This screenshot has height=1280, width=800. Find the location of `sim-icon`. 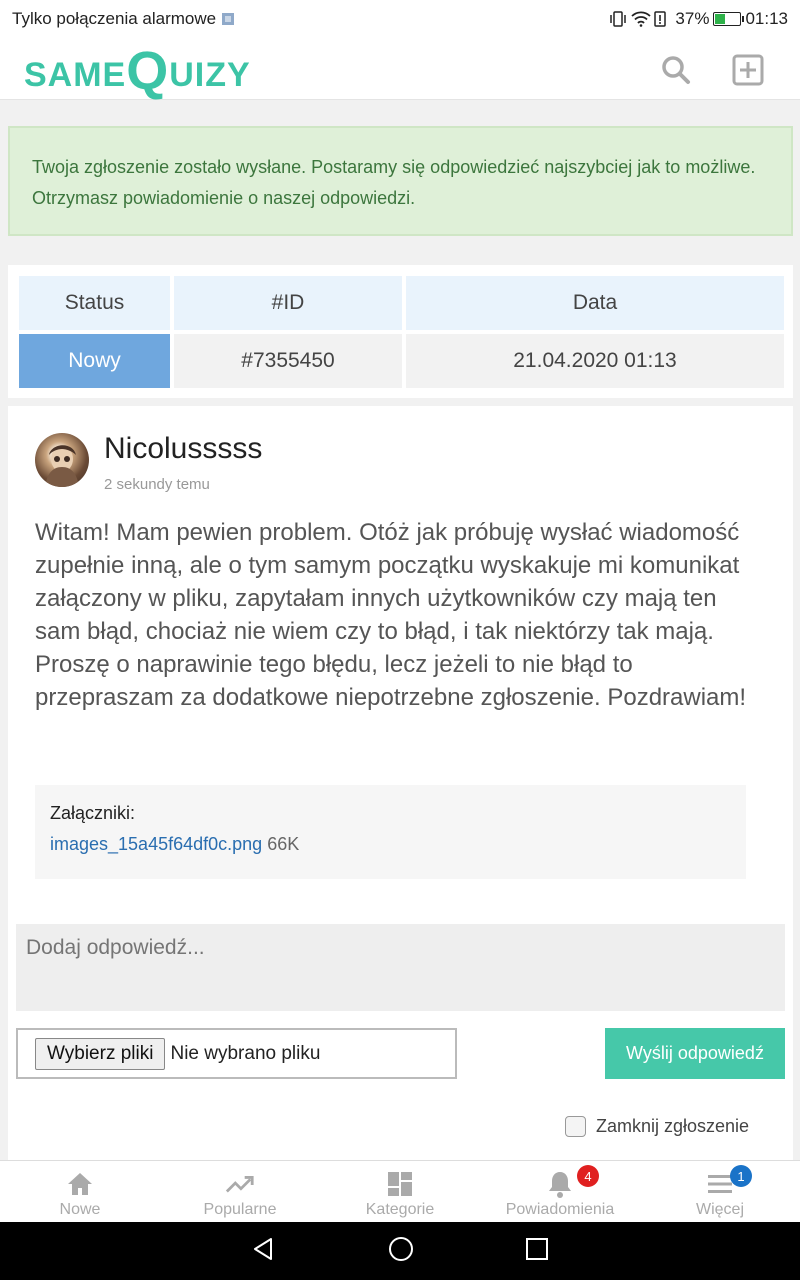

sim-icon is located at coordinates (229, 19).